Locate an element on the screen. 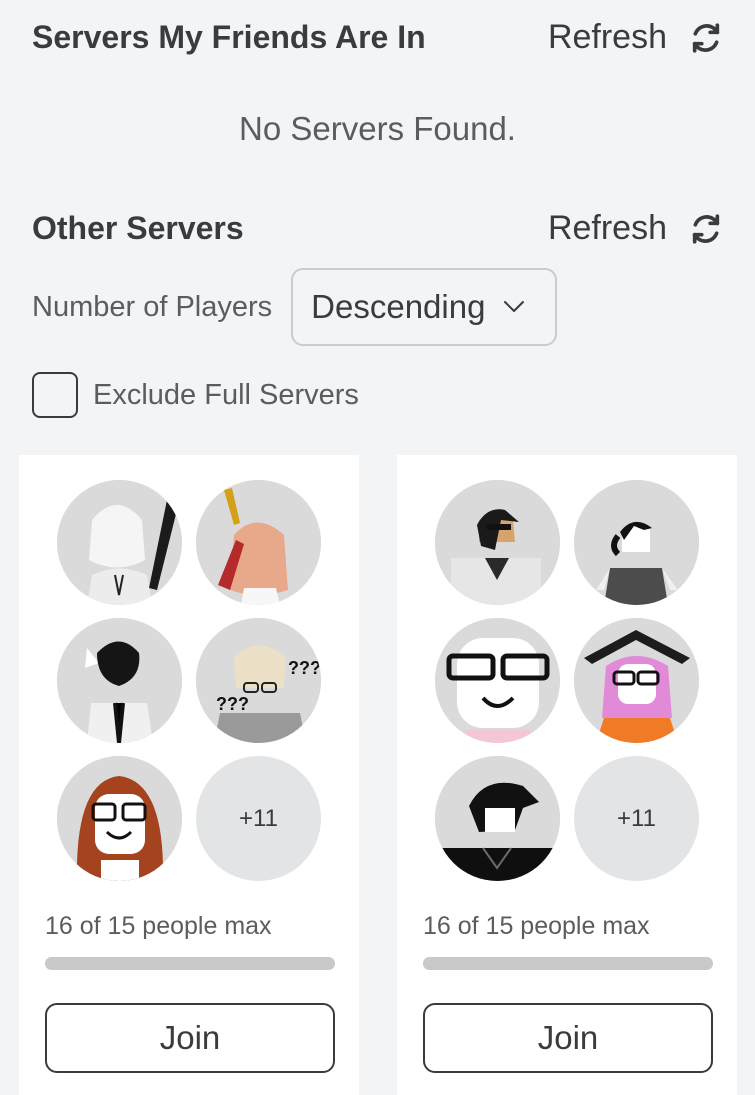  avatar-black-ponytail-icon is located at coordinates (636, 542).